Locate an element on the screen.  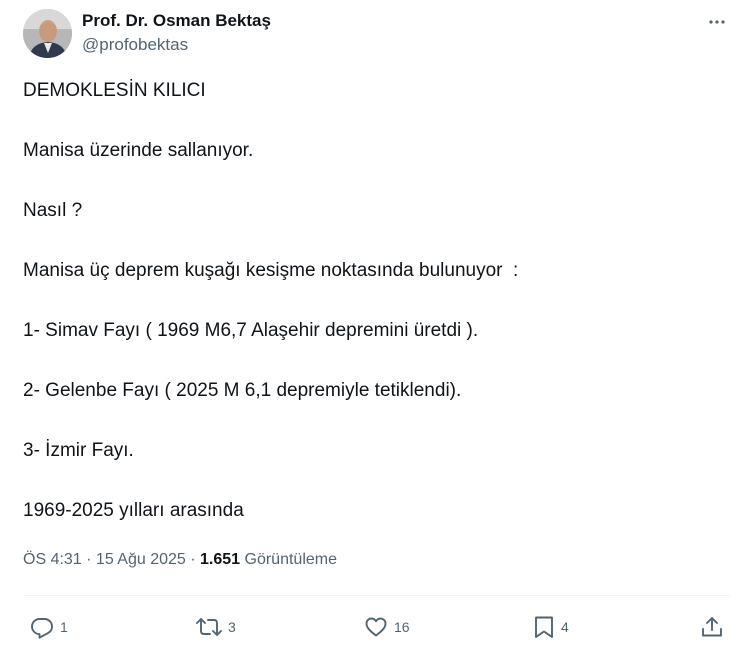
repost-button: 3 is located at coordinates (216, 627).